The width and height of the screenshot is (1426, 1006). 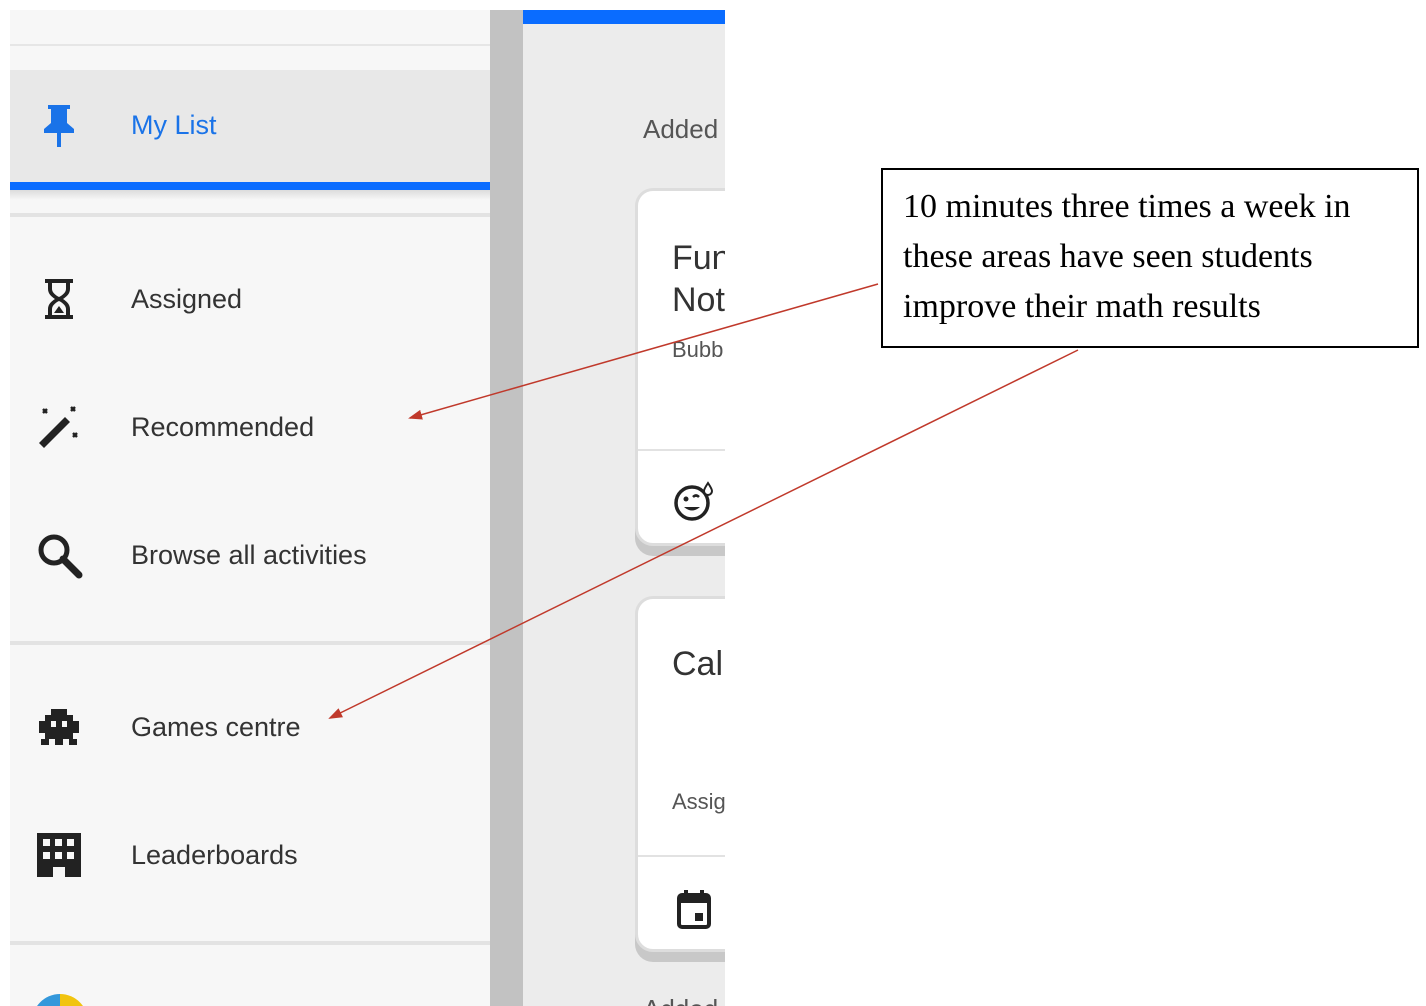 What do you see at coordinates (250, 299) in the screenshot?
I see `sidebar-item-assigned: Assigned` at bounding box center [250, 299].